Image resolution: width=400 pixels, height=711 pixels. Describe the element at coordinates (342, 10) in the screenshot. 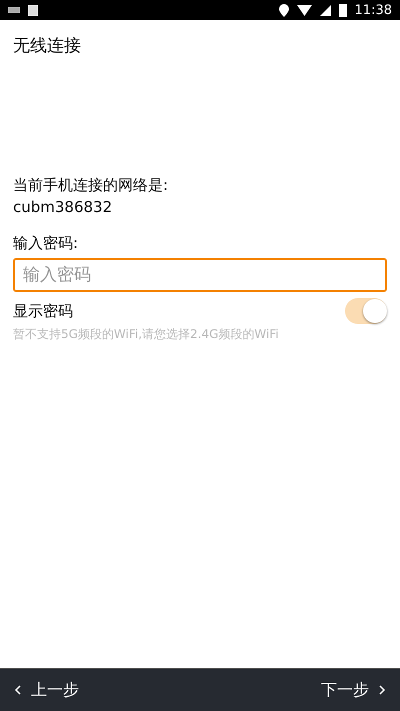

I see `battery-icon` at that location.